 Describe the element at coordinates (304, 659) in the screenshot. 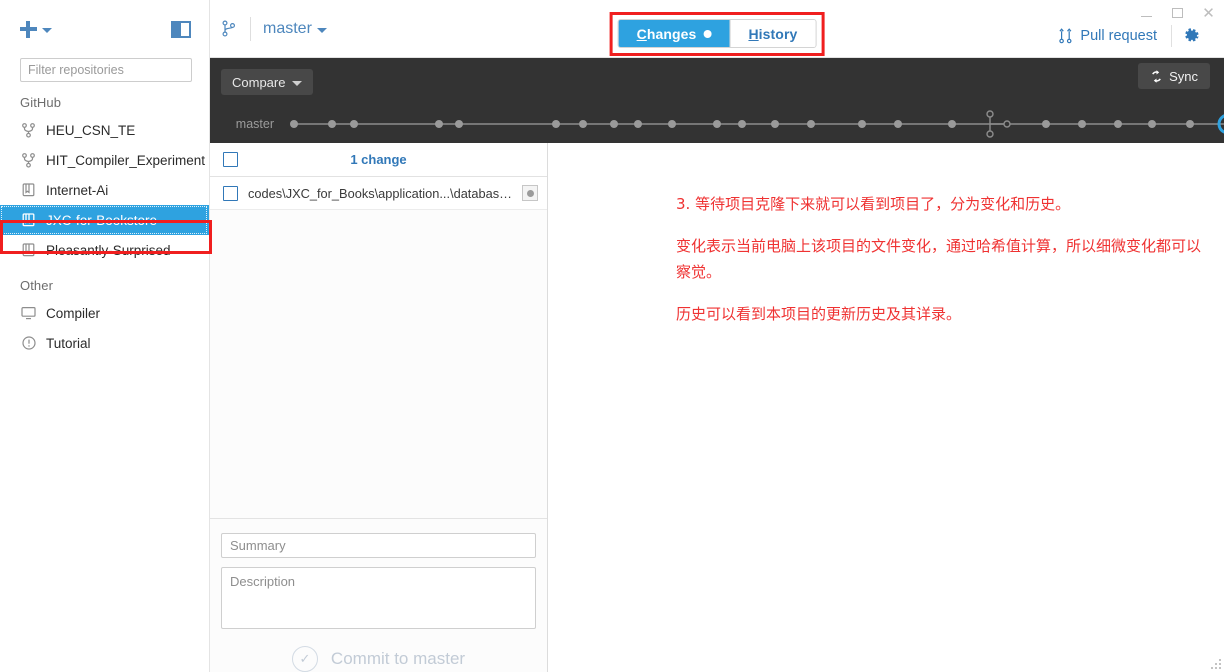

I see `check-circle-icon: ✓` at that location.